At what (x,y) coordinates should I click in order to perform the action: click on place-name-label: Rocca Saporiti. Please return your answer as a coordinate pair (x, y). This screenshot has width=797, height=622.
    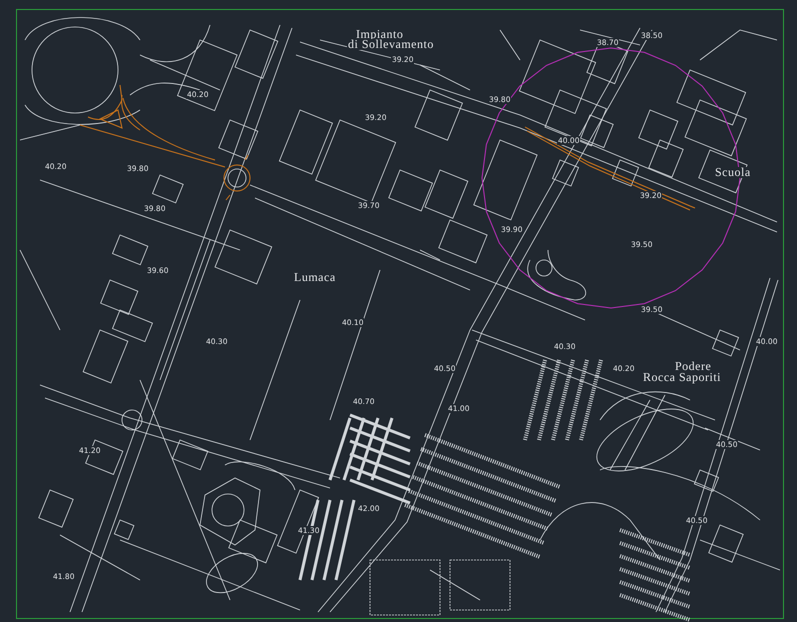
    Looking at the image, I should click on (682, 377).